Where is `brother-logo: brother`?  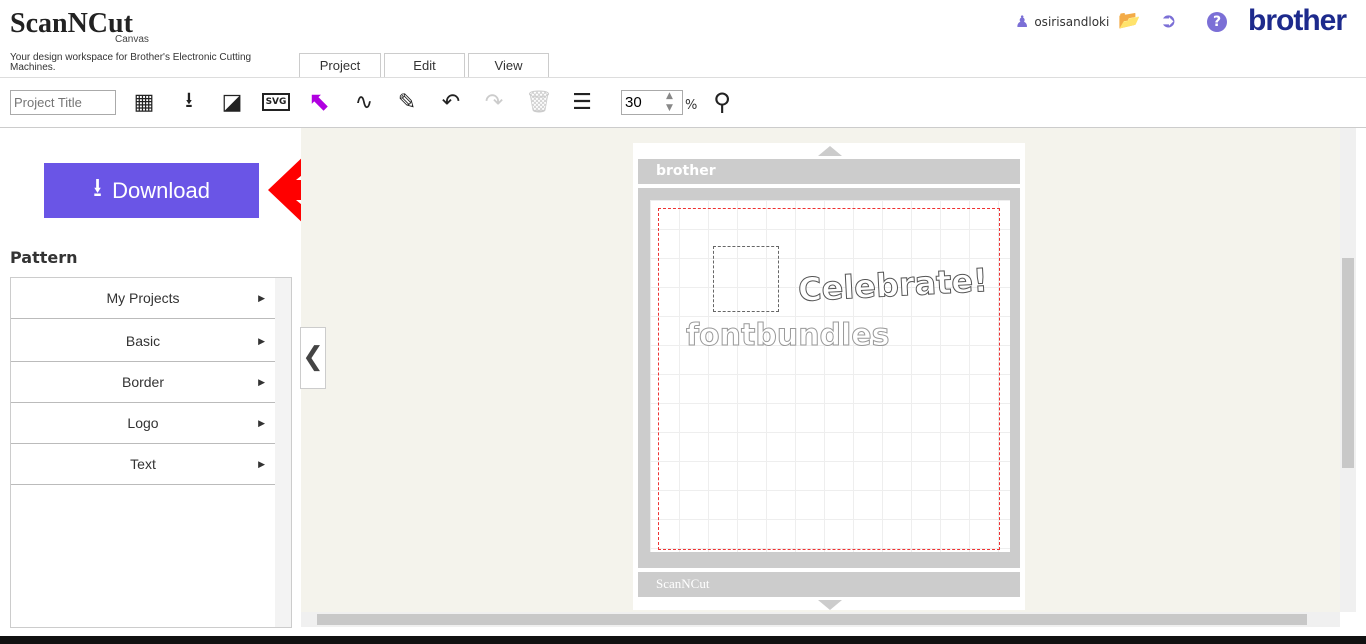 brother-logo: brother is located at coordinates (1297, 20).